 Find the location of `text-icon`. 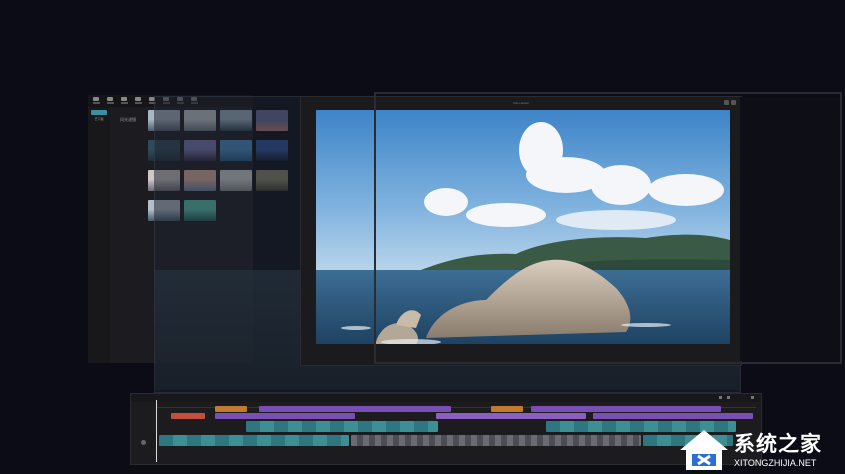

text-icon is located at coordinates (124, 101).